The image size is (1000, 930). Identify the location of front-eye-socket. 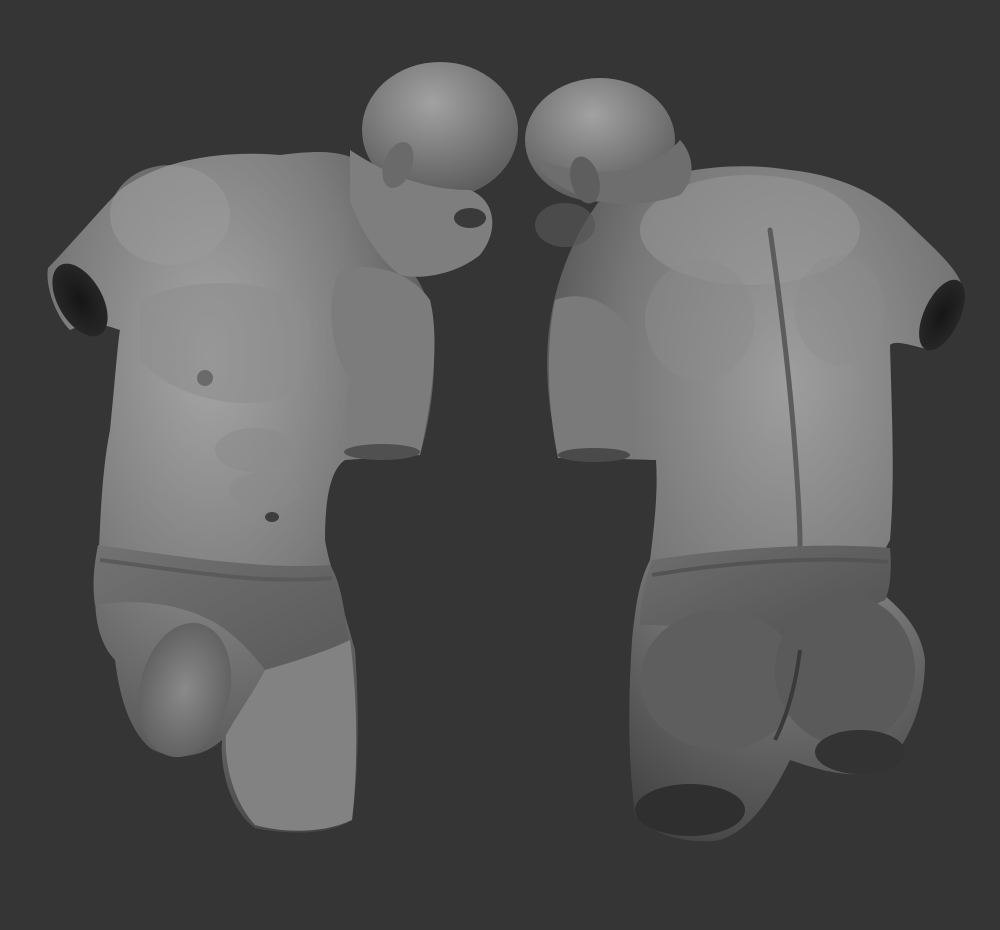
(470, 218).